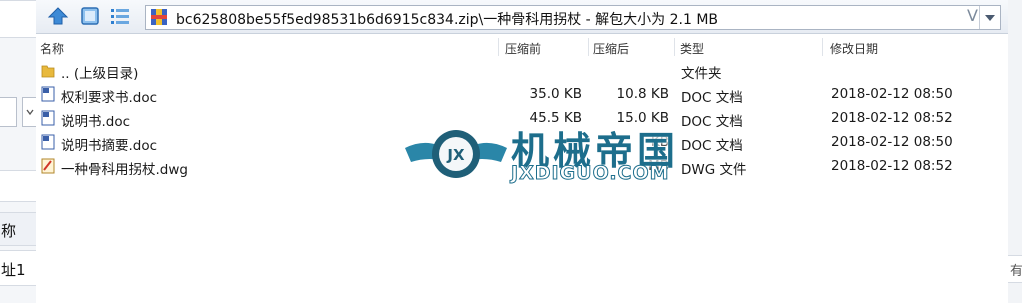  What do you see at coordinates (9, 231) in the screenshot?
I see `bg-window-label-name: 称` at bounding box center [9, 231].